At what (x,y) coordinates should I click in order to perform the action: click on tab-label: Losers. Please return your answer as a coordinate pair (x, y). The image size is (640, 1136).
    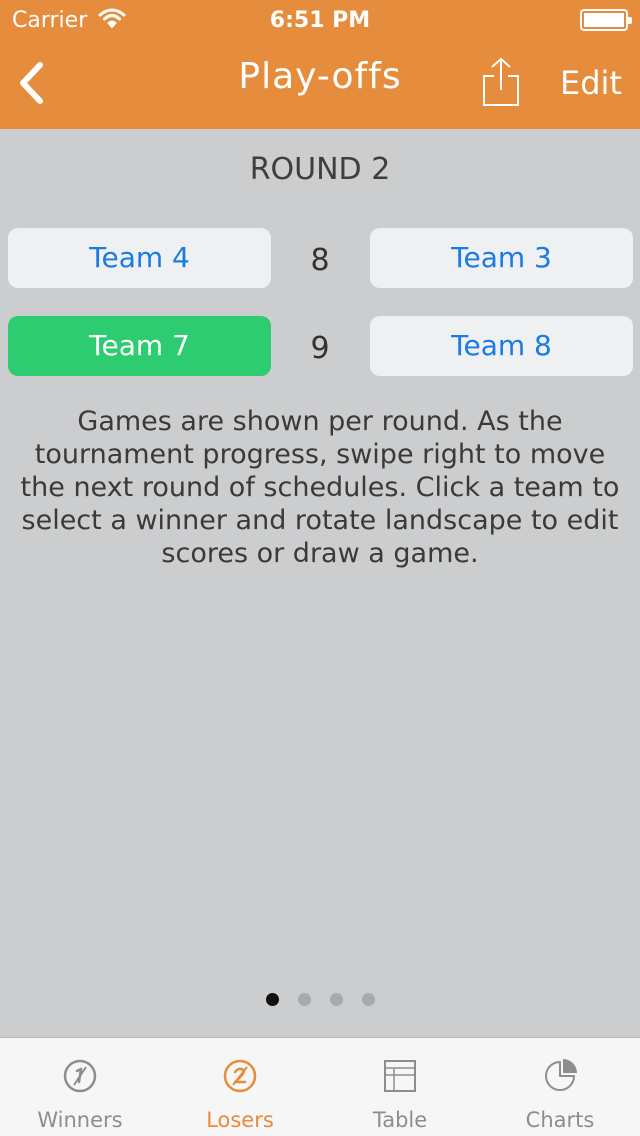
    Looking at the image, I should click on (240, 1120).